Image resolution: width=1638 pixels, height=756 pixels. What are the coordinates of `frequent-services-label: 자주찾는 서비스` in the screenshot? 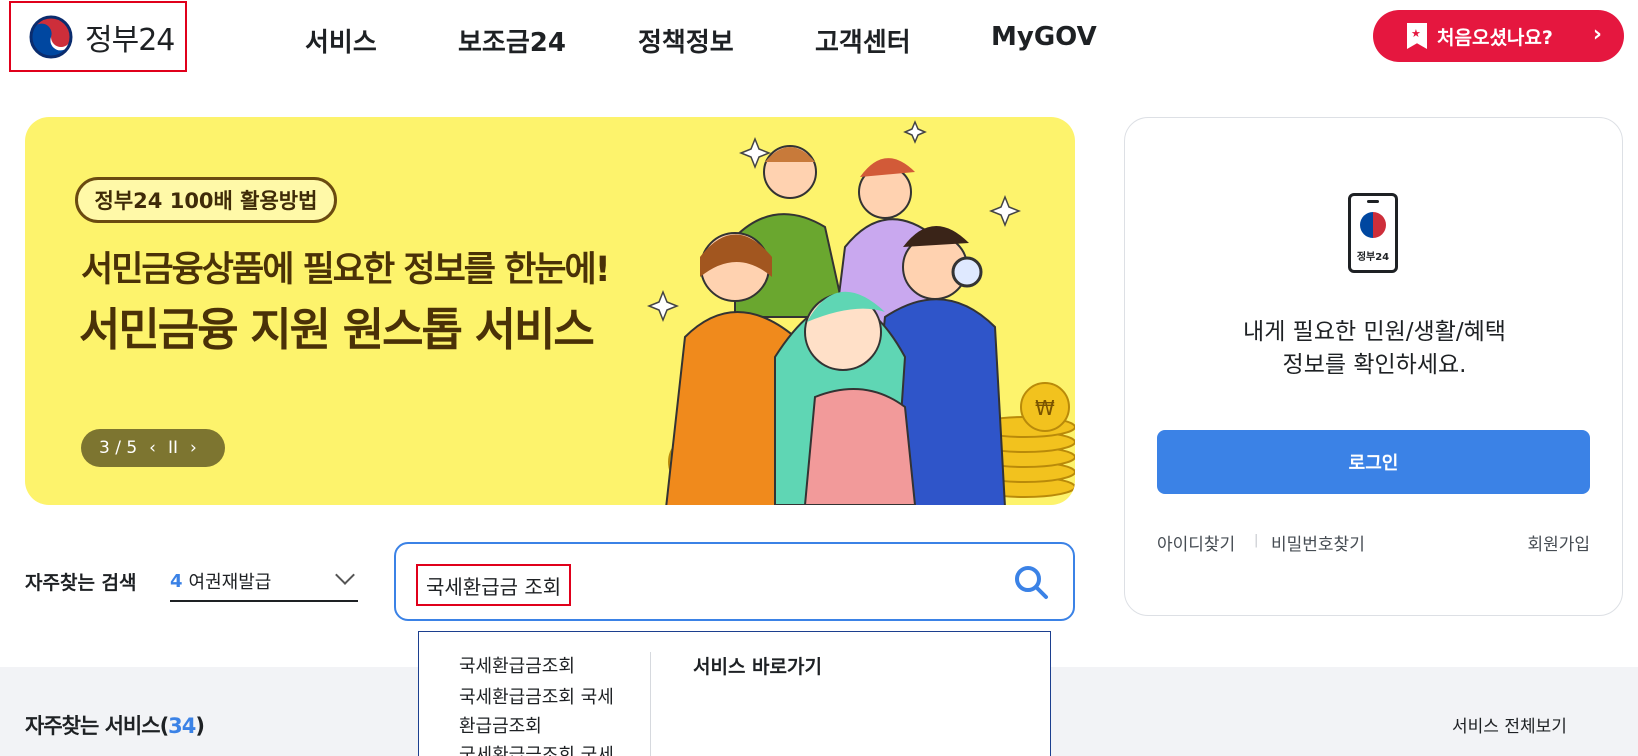 It's located at (93, 726).